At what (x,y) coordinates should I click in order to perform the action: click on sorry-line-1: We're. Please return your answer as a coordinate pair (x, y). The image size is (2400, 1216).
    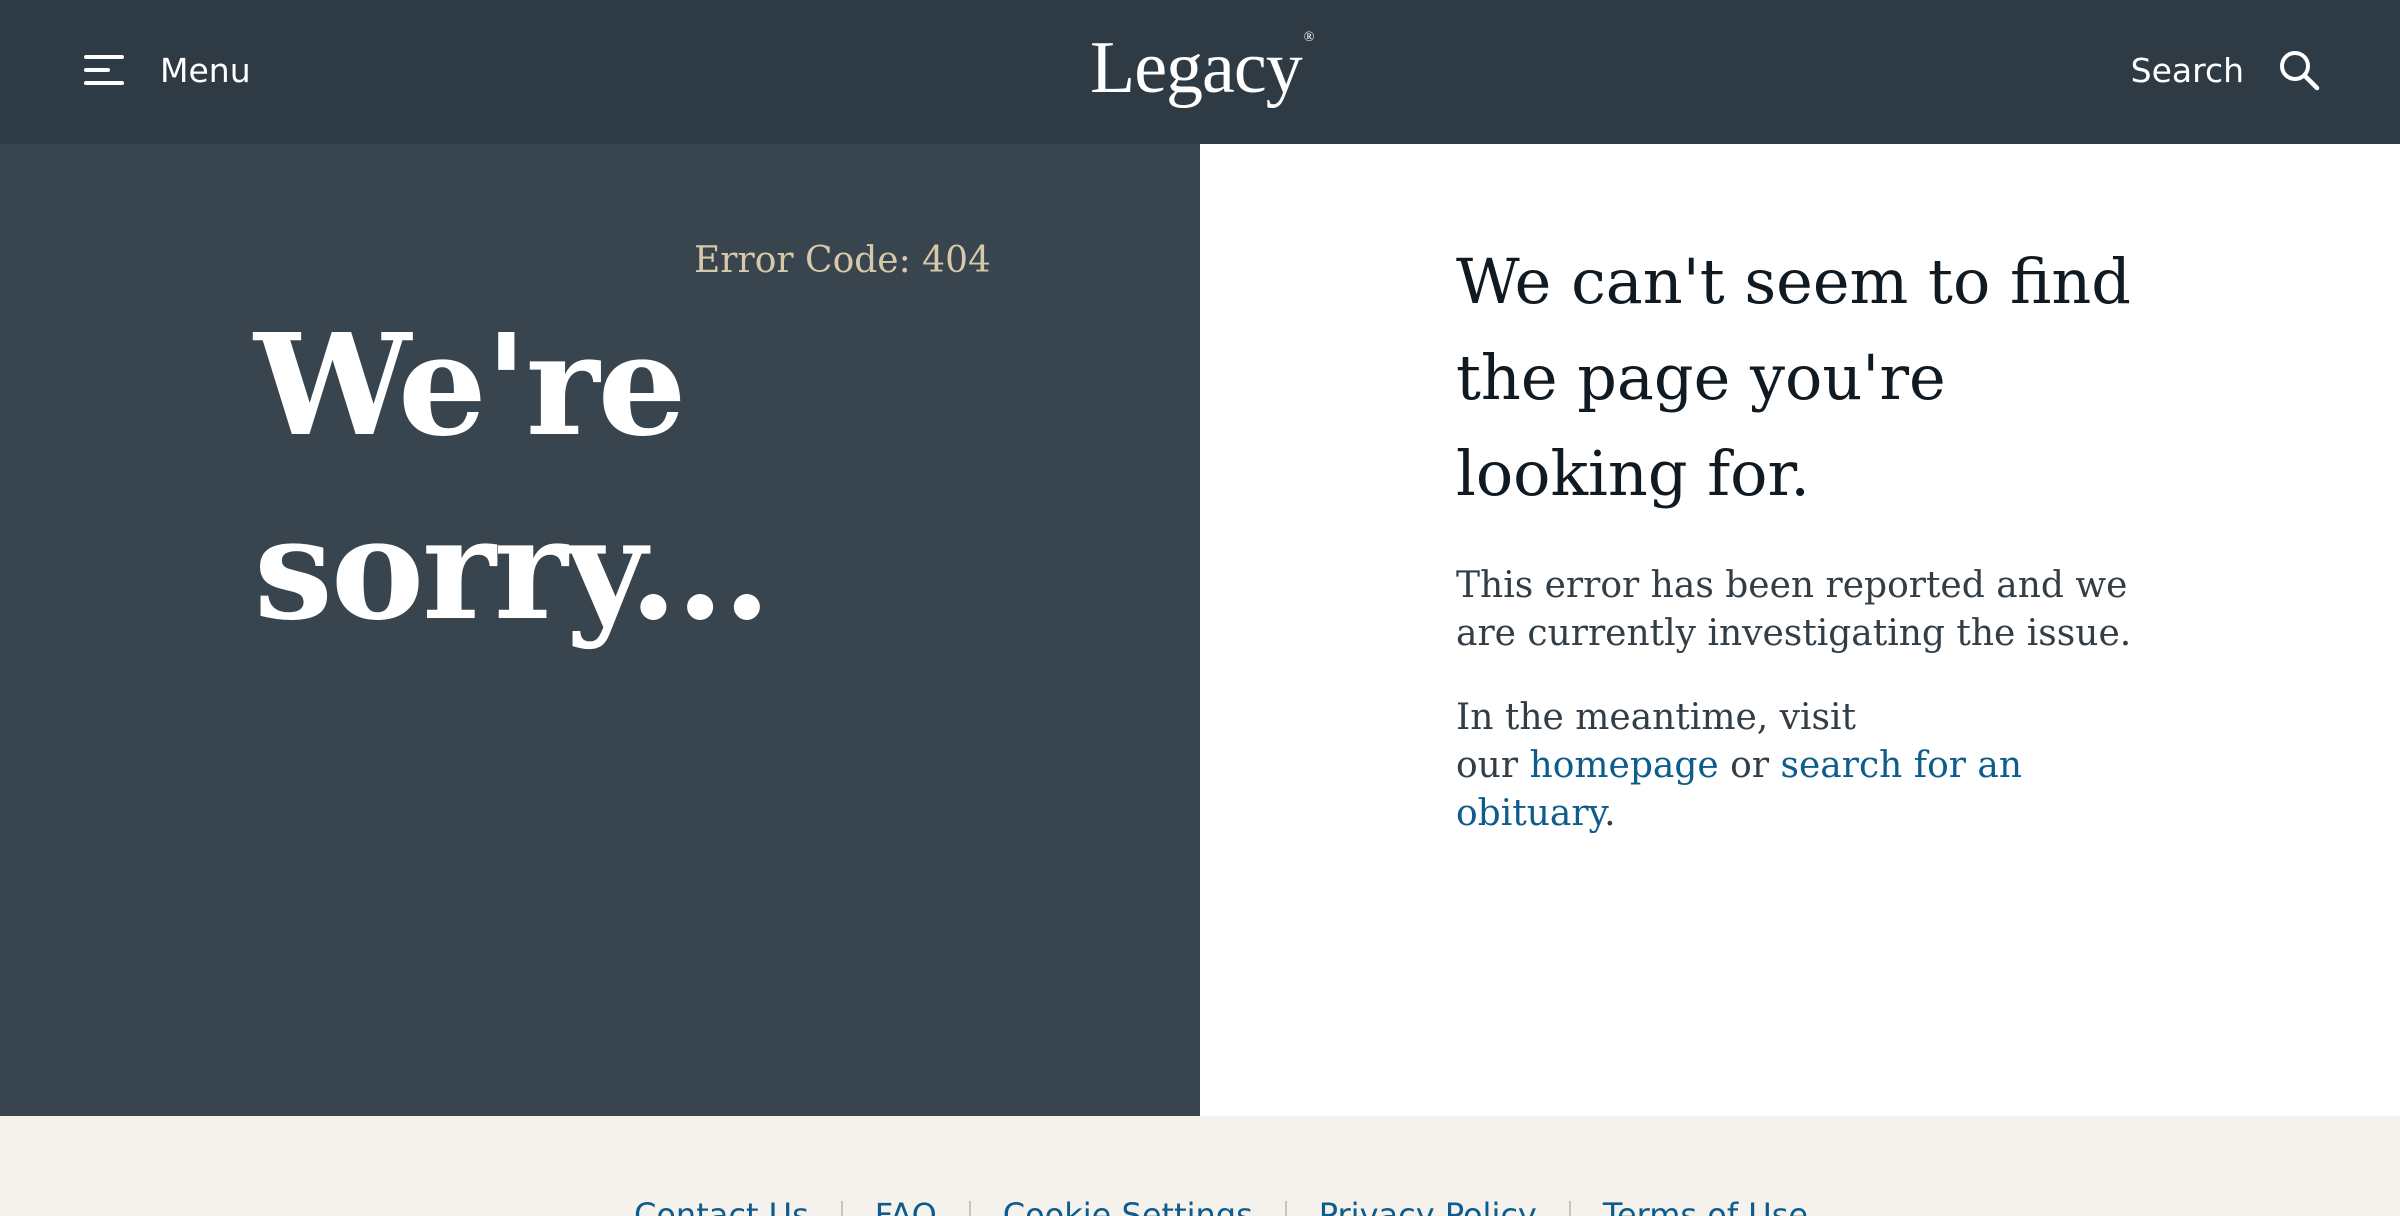
    Looking at the image, I should click on (470, 386).